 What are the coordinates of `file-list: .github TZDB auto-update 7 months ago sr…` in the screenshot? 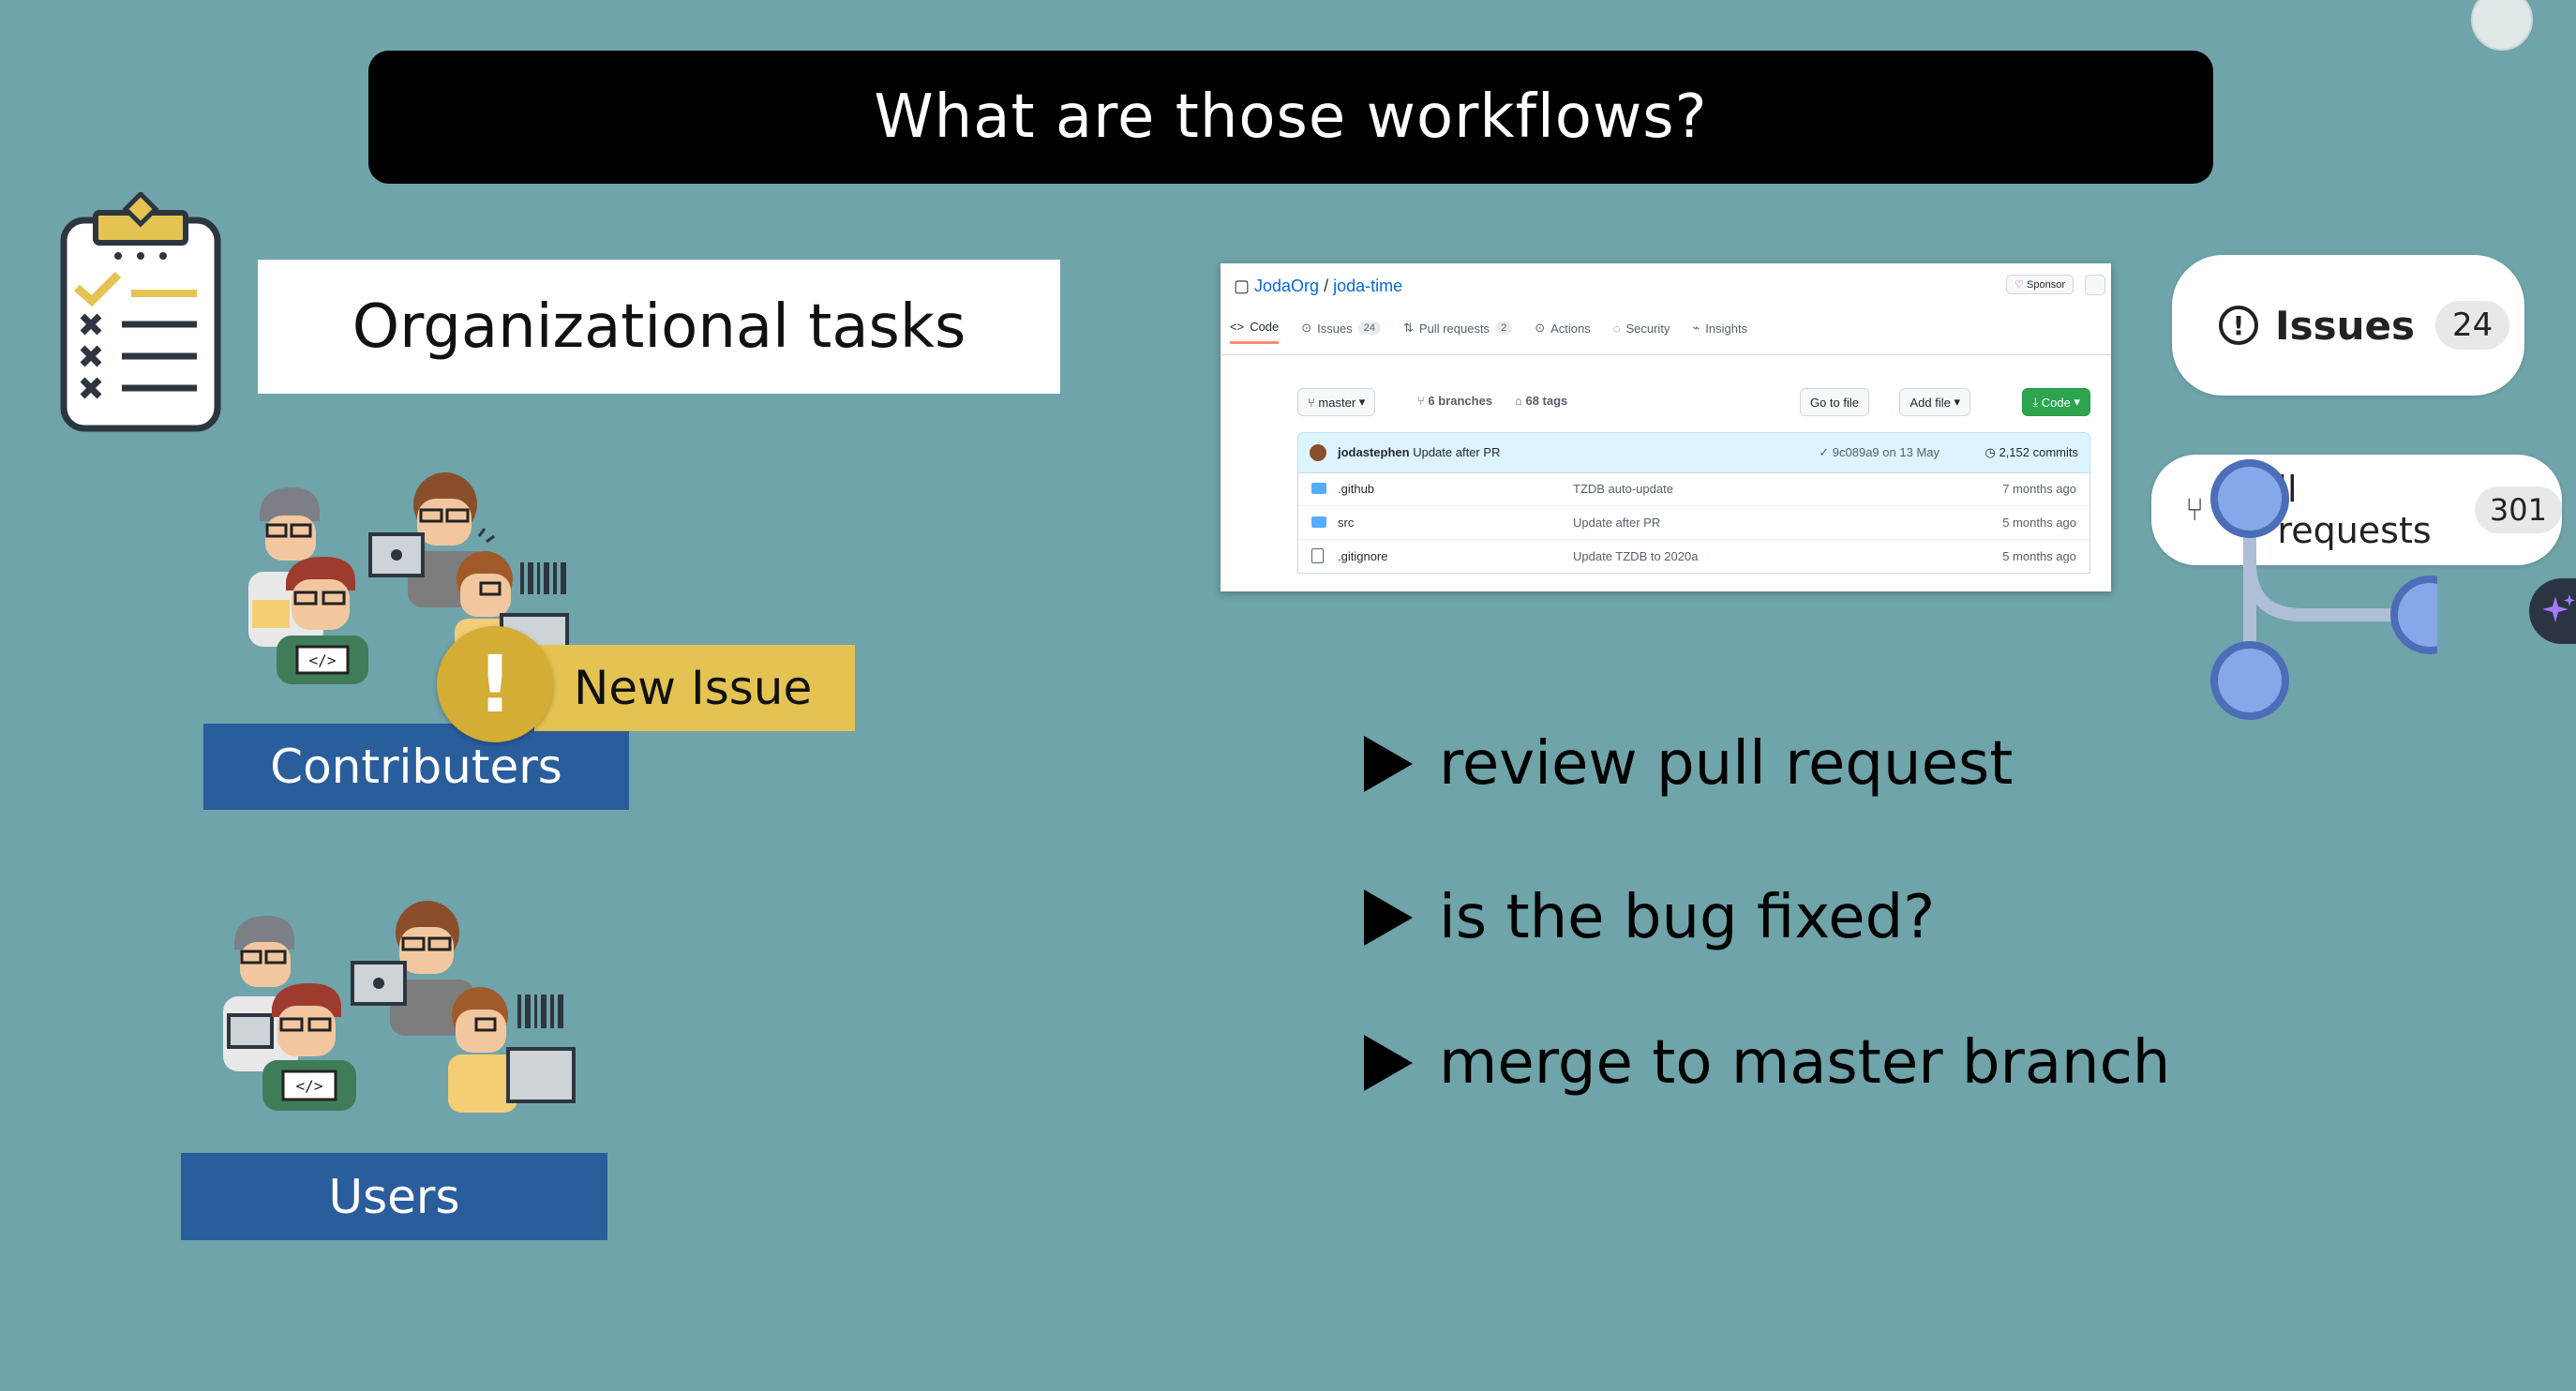 It's located at (1694, 522).